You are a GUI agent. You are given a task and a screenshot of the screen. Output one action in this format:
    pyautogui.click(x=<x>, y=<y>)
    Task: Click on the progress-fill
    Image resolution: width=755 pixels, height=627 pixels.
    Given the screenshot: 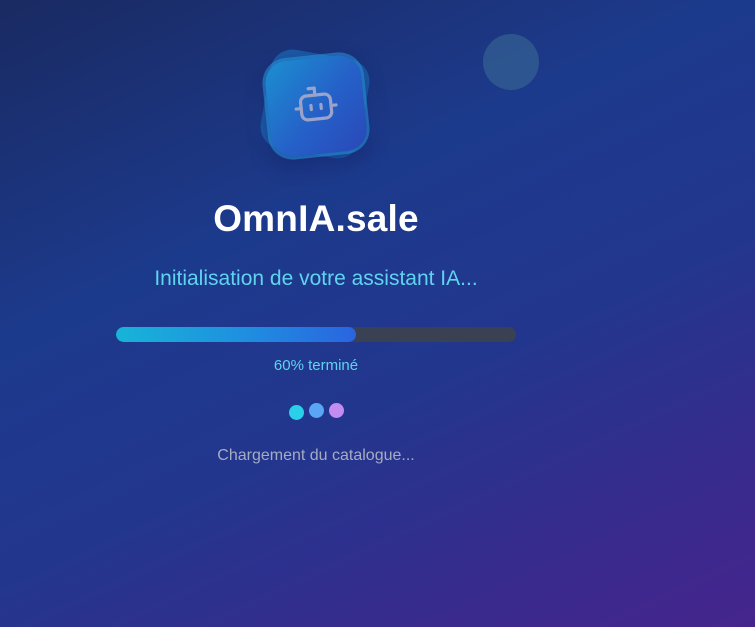 What is the action you would take?
    pyautogui.click(x=236, y=334)
    